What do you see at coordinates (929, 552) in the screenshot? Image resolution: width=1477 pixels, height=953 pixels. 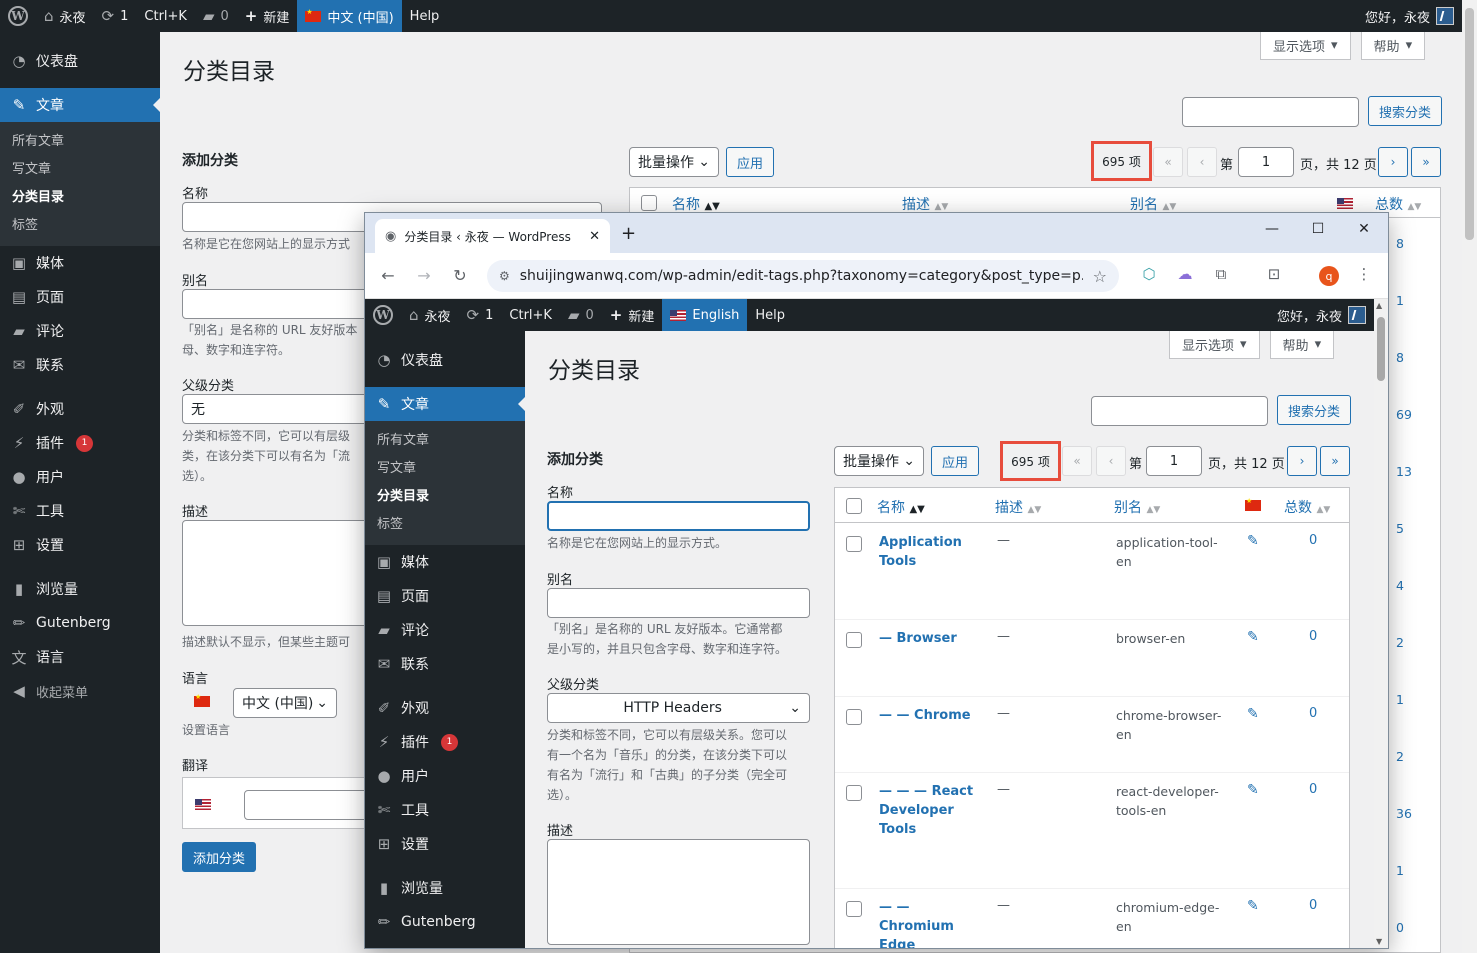 I see `category-name-link: Application Tools` at bounding box center [929, 552].